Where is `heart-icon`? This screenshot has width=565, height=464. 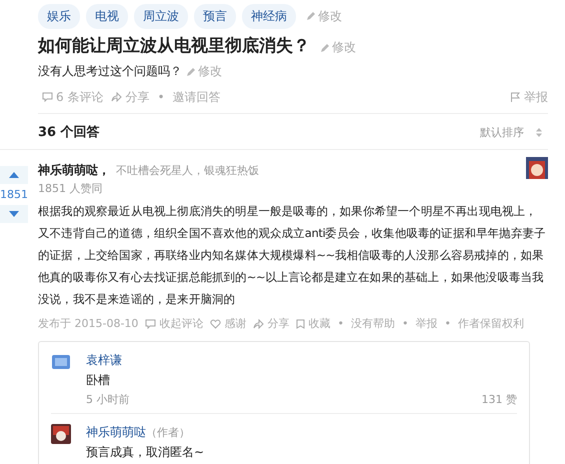
heart-icon is located at coordinates (216, 323).